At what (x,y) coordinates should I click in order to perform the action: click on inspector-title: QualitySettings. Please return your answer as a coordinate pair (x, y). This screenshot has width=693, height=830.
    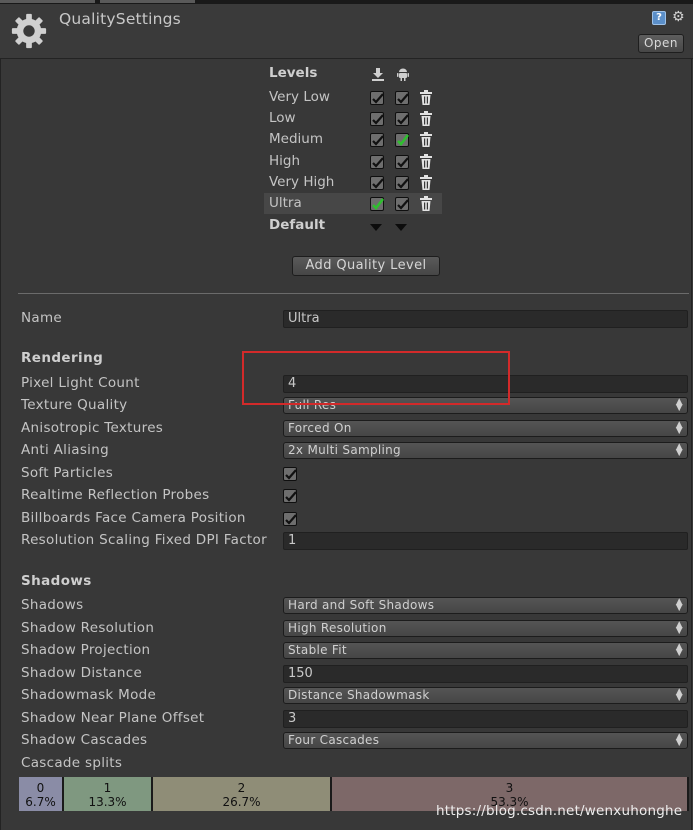
    Looking at the image, I should click on (120, 19).